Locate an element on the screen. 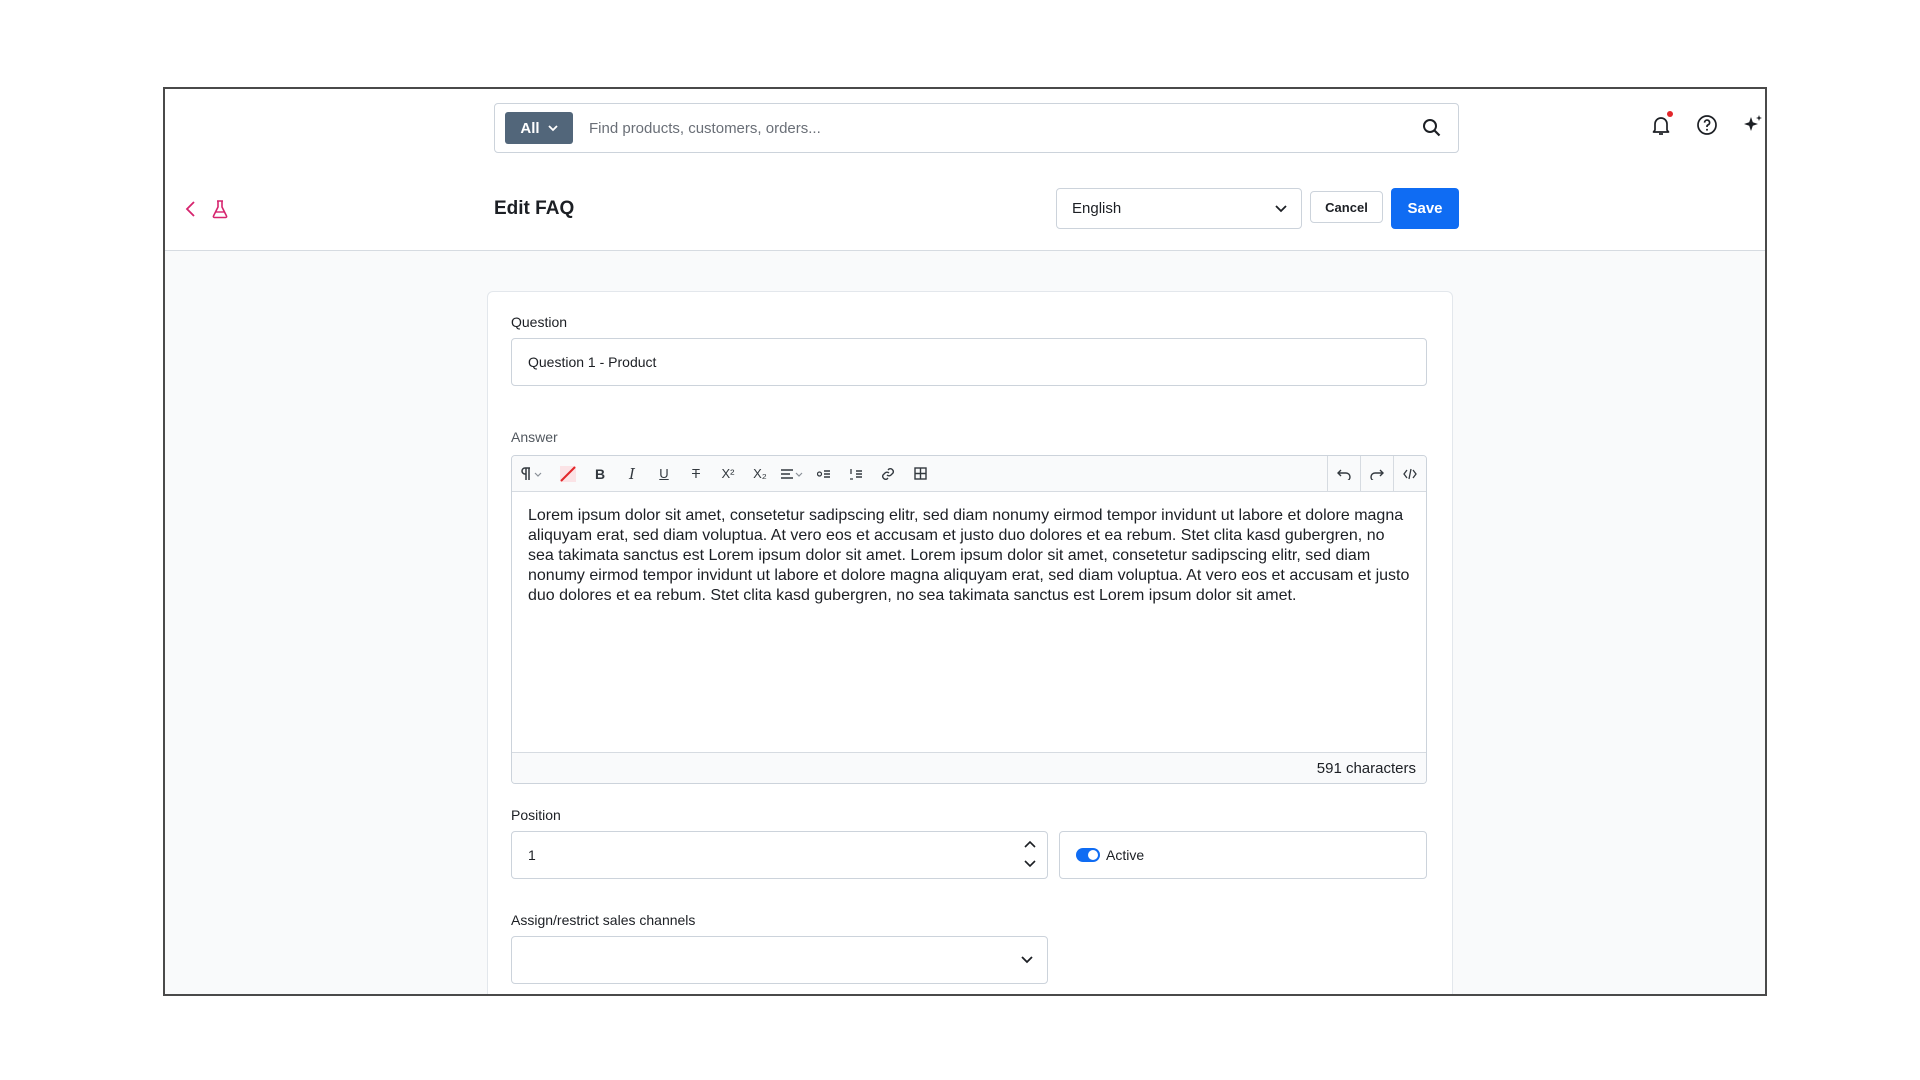 The width and height of the screenshot is (1920, 1080). undo-button is located at coordinates (1343, 473).